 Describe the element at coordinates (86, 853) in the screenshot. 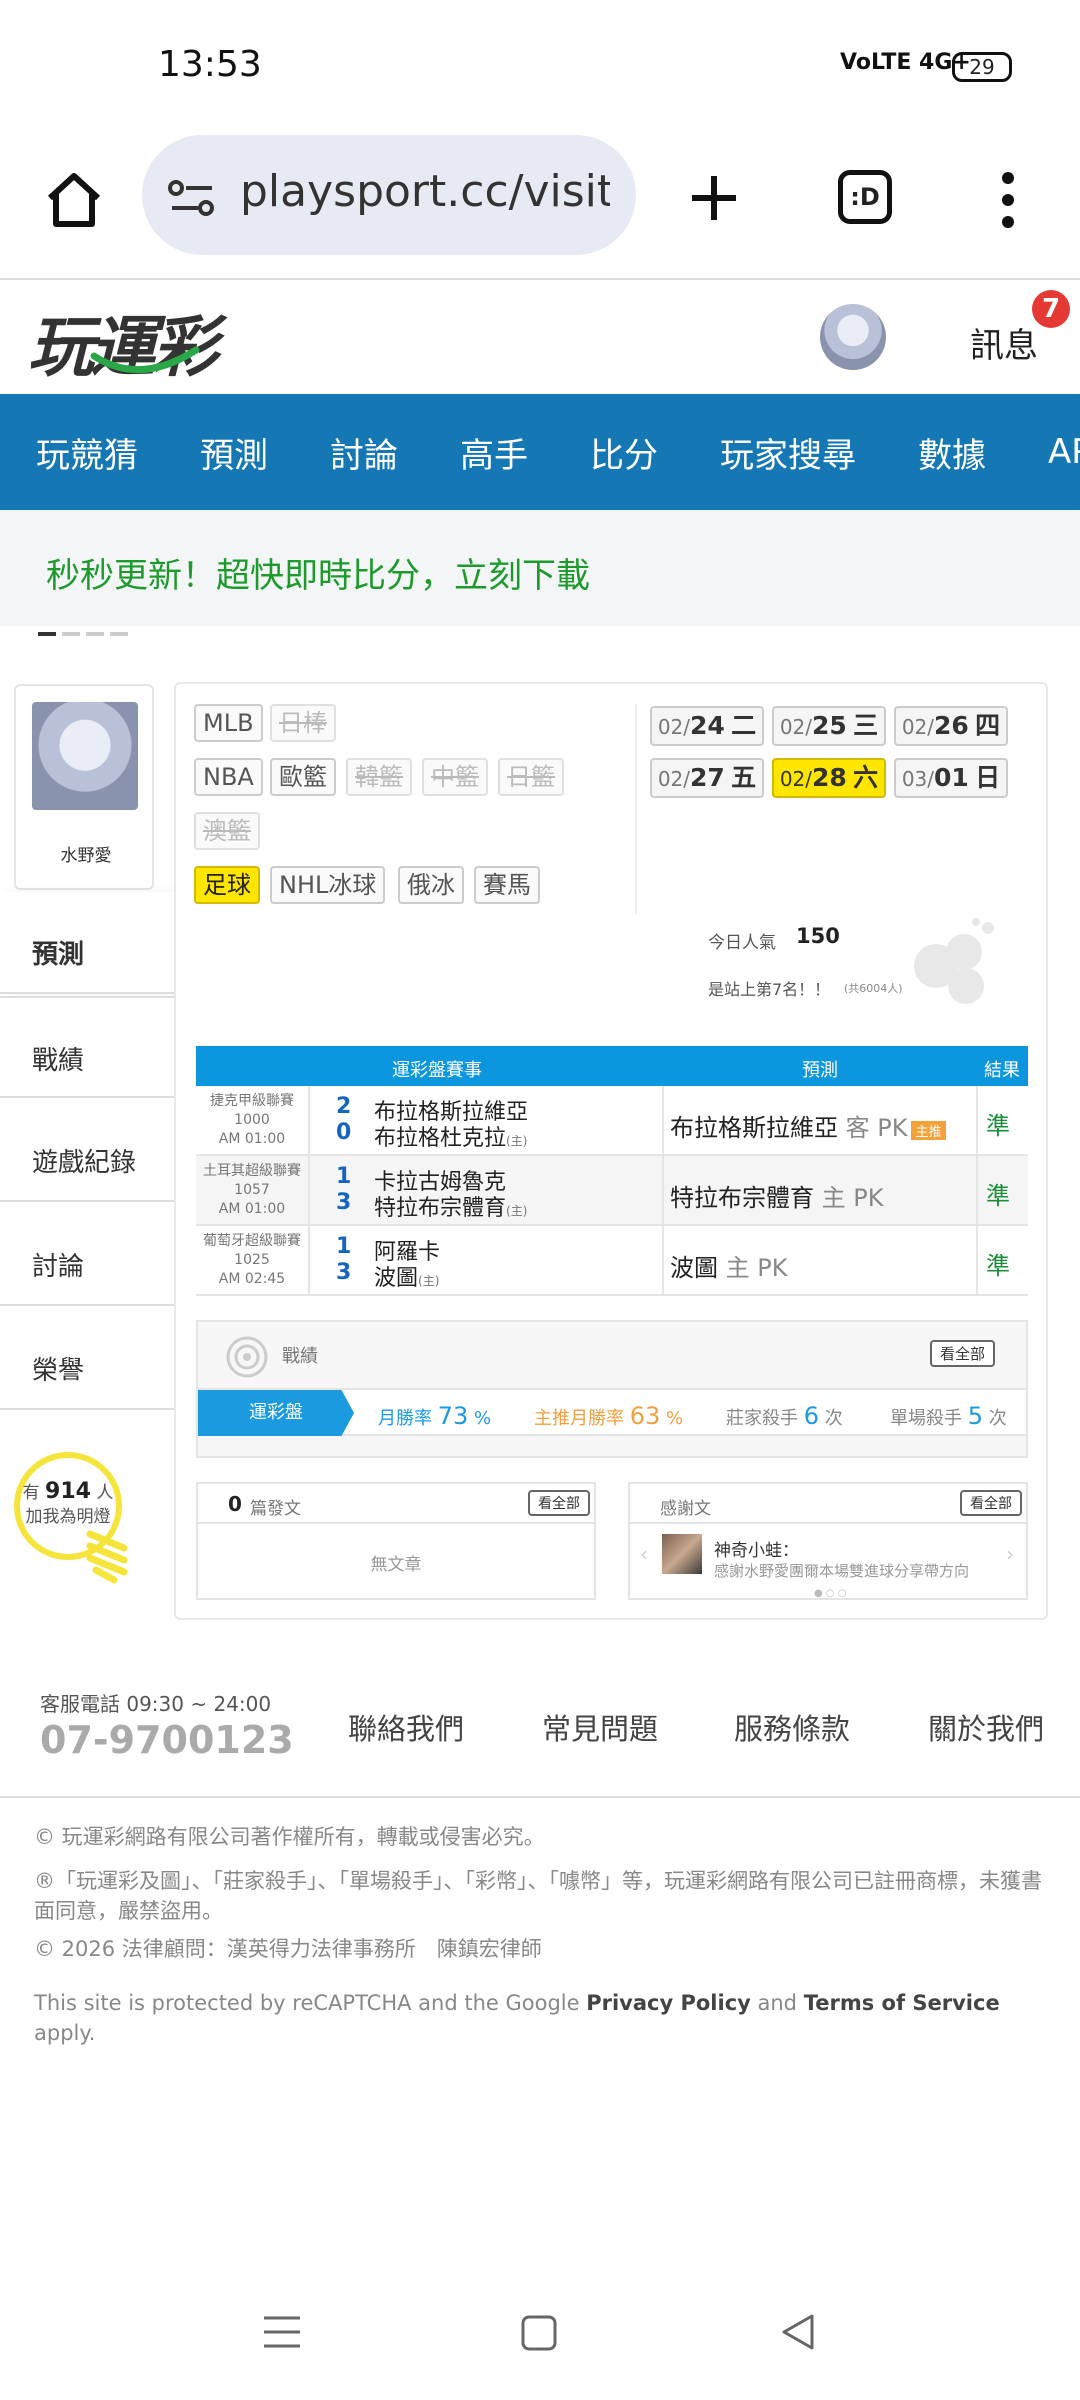

I see `profile-name: 水野愛` at that location.